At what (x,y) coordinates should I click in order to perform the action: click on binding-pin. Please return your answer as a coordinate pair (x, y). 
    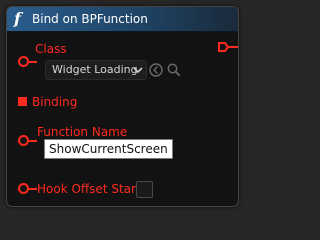
    Looking at the image, I should click on (22, 101).